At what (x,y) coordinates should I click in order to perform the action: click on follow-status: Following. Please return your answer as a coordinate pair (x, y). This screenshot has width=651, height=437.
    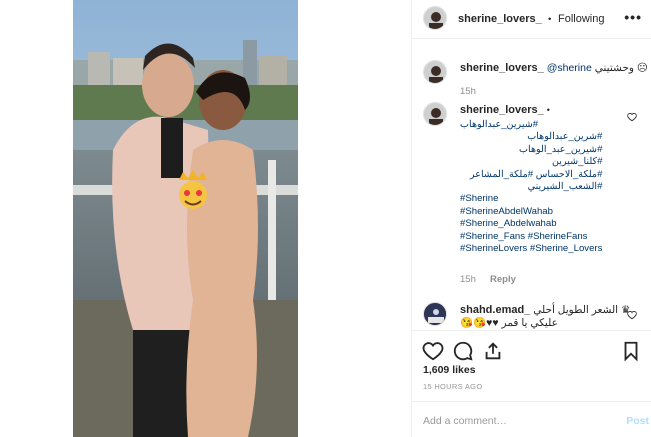
    Looking at the image, I should click on (581, 19).